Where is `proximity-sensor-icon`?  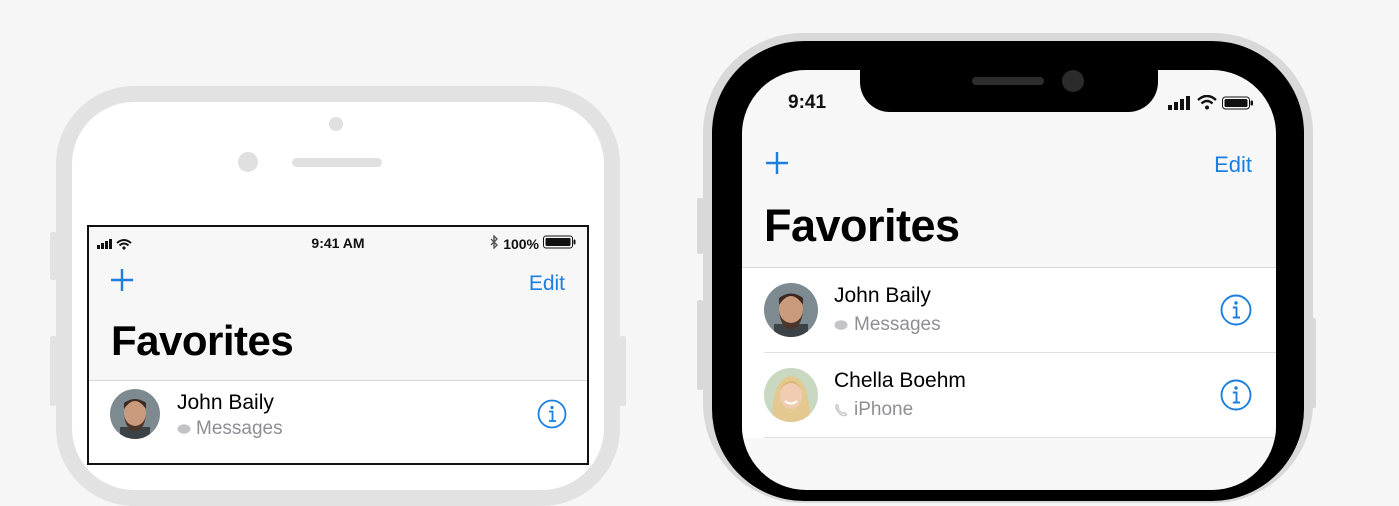
proximity-sensor-icon is located at coordinates (248, 162).